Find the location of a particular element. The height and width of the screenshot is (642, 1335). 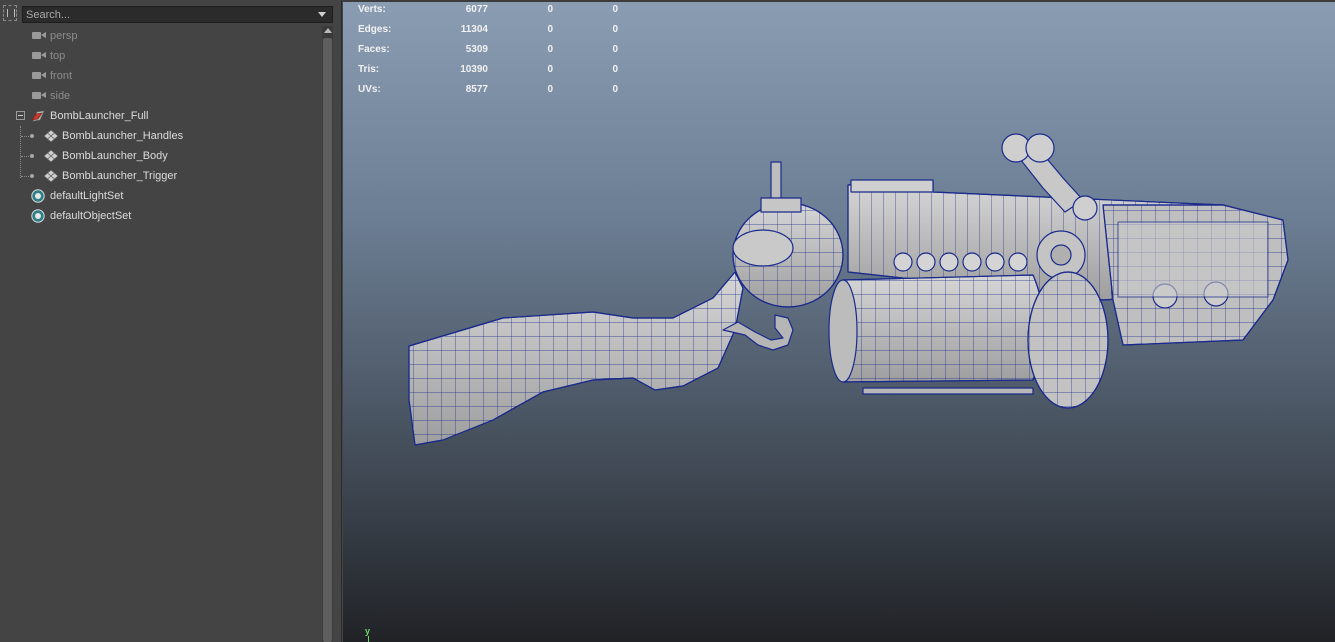

outliner-scrollbar is located at coordinates (327, 334).